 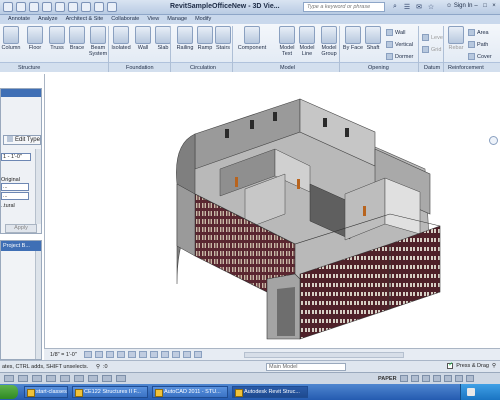 What do you see at coordinates (471, 365) in the screenshot?
I see `press-drag-toggle: Press & Drag ⚲` at bounding box center [471, 365].